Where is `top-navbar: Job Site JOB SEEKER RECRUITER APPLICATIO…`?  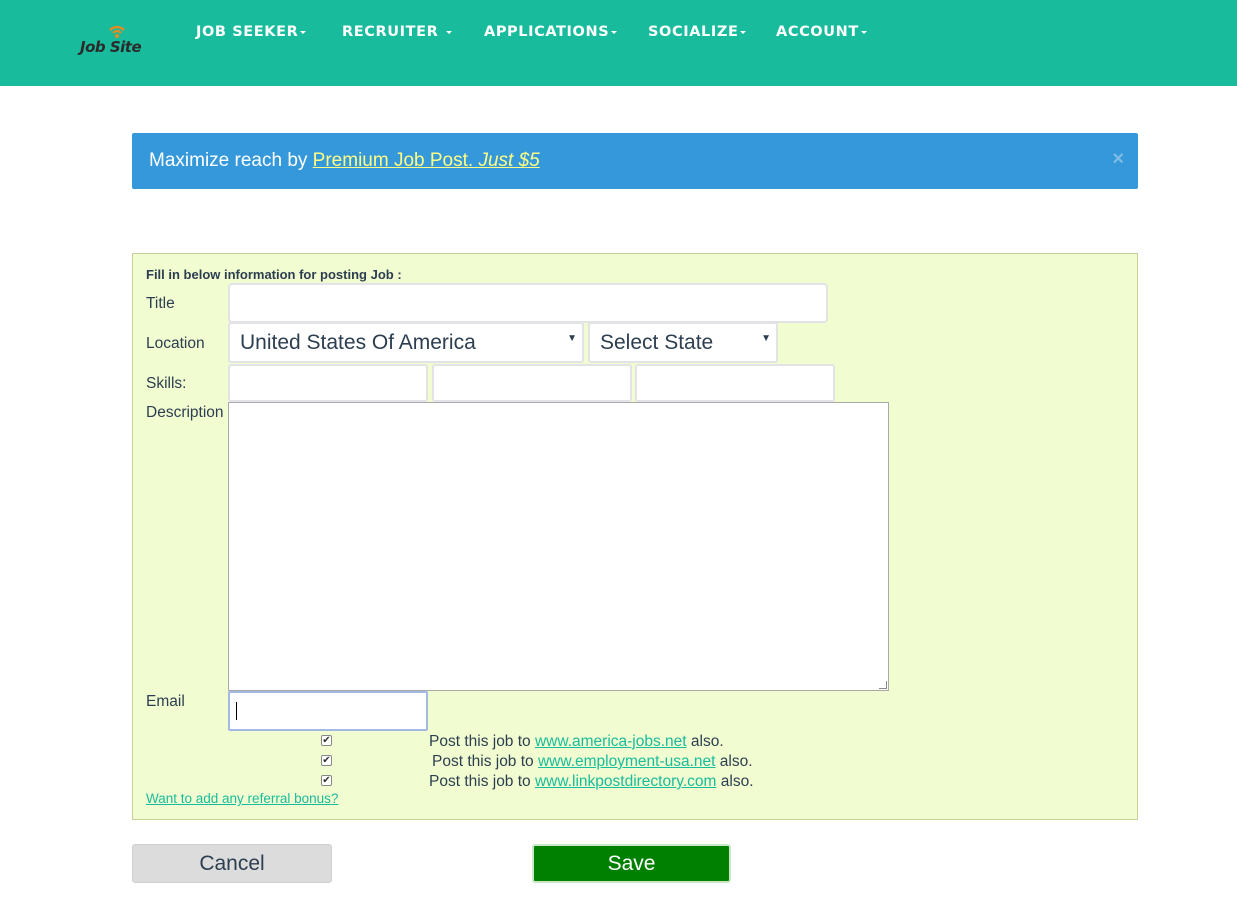
top-navbar: Job Site JOB SEEKER RECRUITER APPLICATIO… is located at coordinates (618, 43).